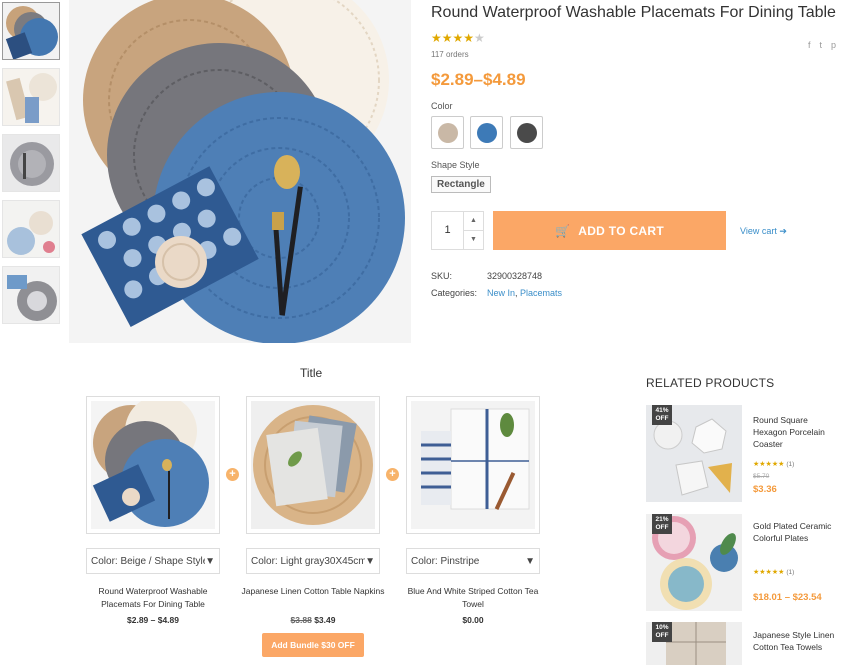 The image size is (844, 665). Describe the element at coordinates (662, 627) in the screenshot. I see `discount-badge-pct: 10%` at that location.